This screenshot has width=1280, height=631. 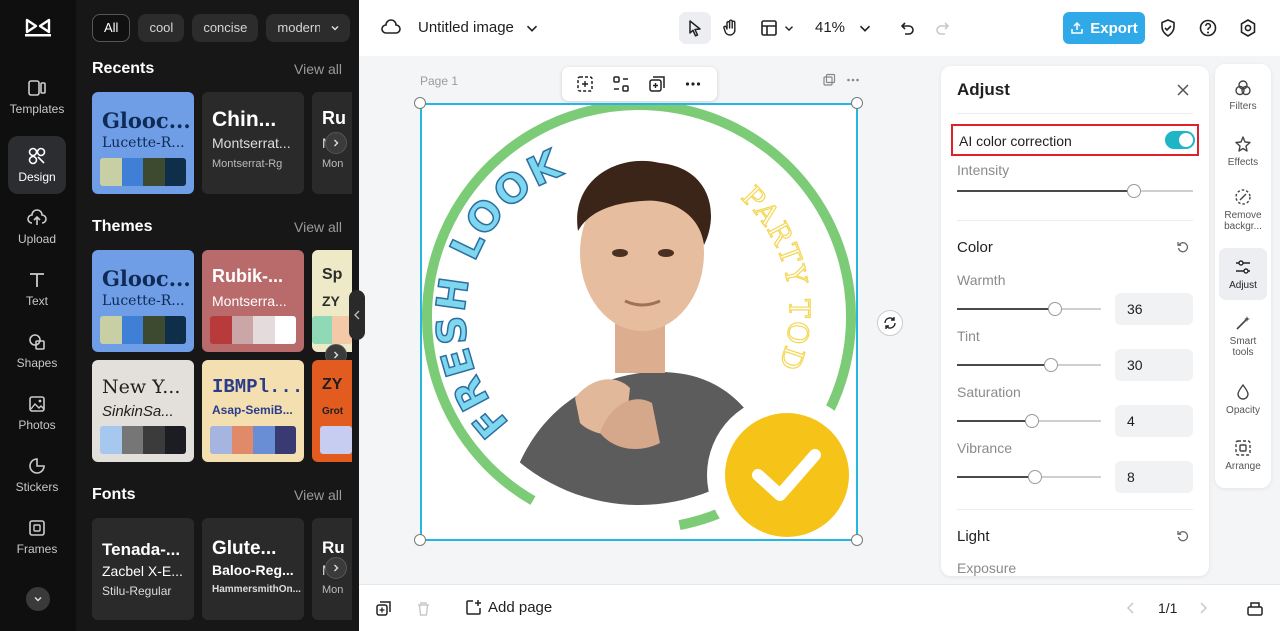 I want to click on cloud-icon, so click(x=391, y=26).